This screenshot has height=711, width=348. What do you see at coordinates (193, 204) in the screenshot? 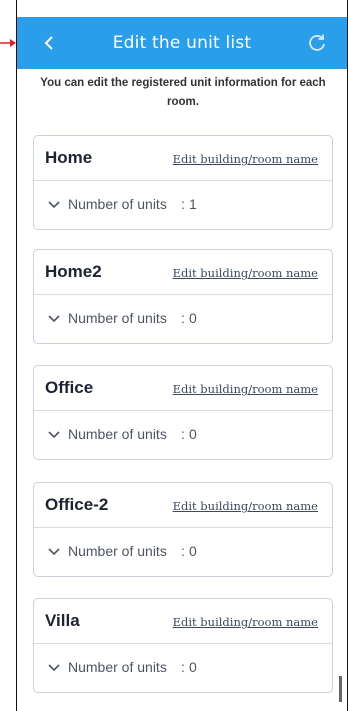
I see `units-count: 1` at bounding box center [193, 204].